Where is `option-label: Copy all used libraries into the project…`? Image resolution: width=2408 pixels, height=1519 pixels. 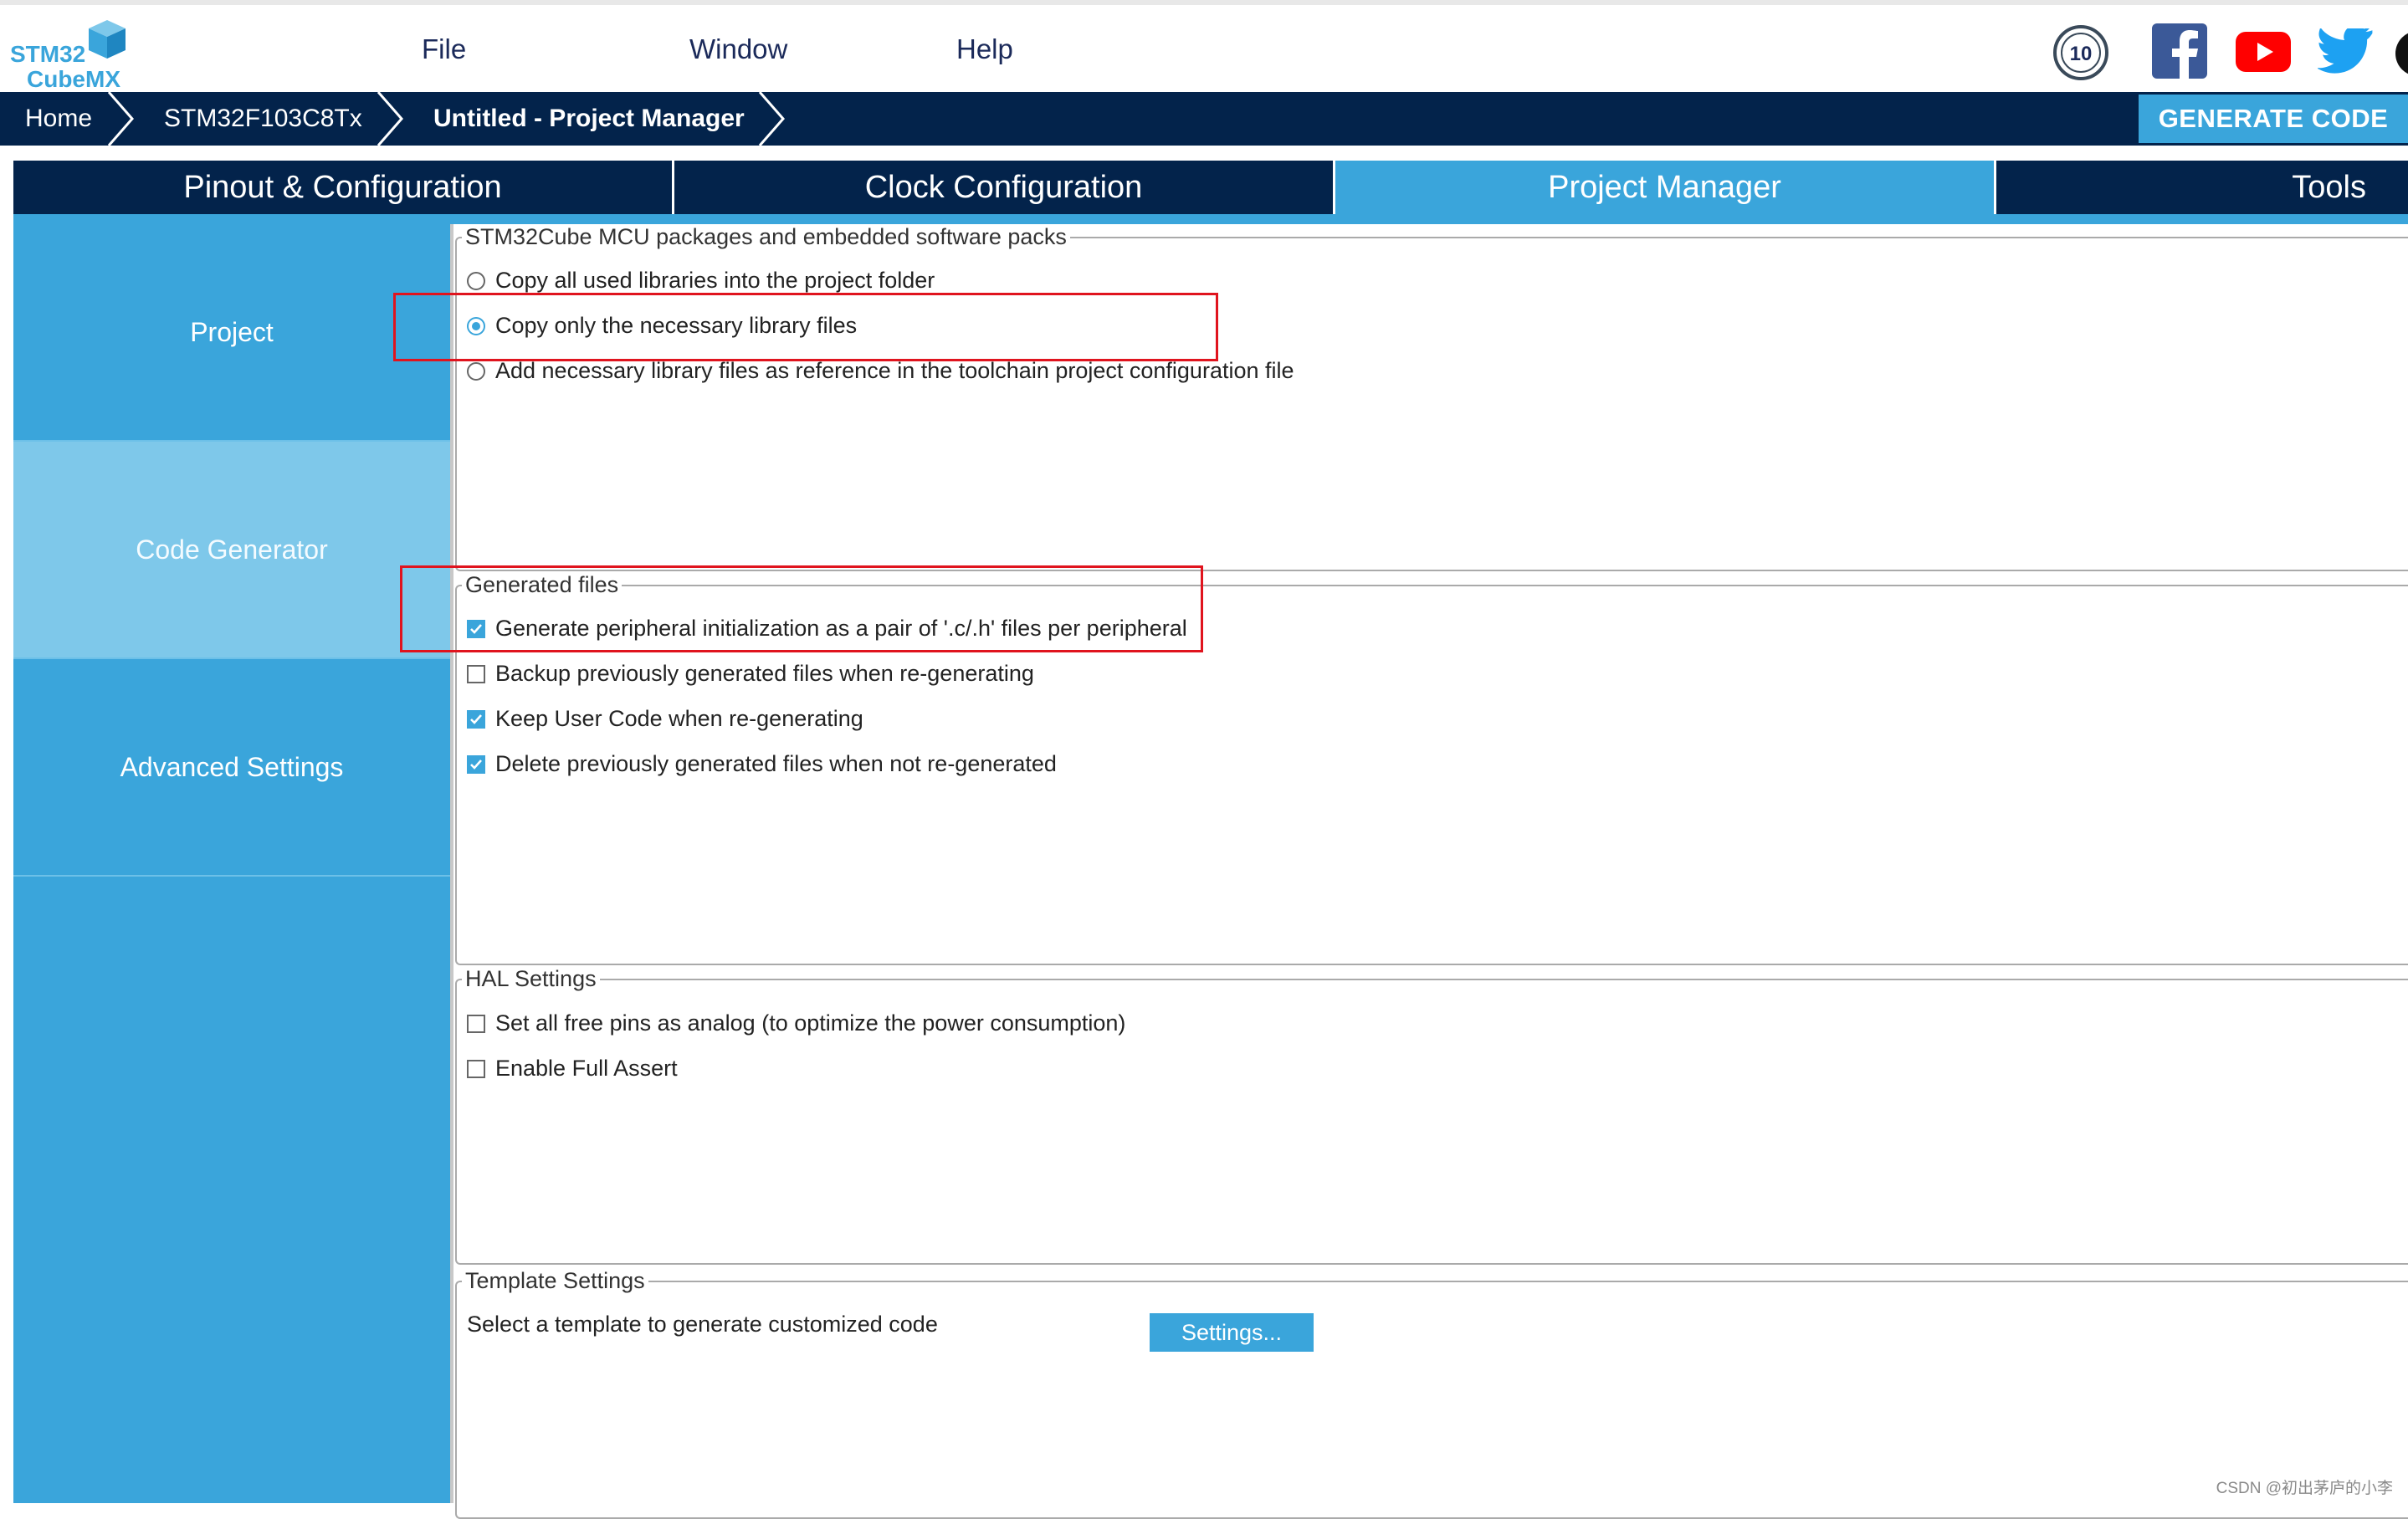
option-label: Copy all used libraries into the project… is located at coordinates (715, 280).